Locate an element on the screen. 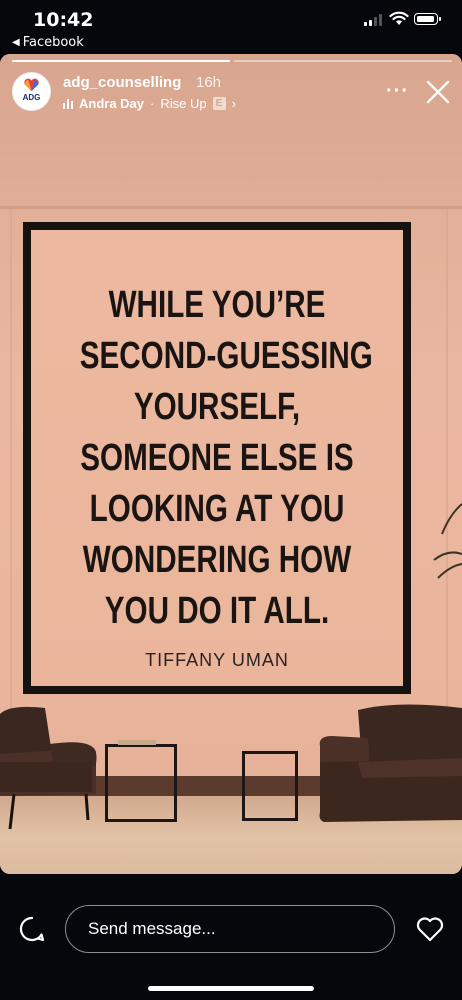  music-attribution: Andra Day · Rise Up E › is located at coordinates (149, 103).